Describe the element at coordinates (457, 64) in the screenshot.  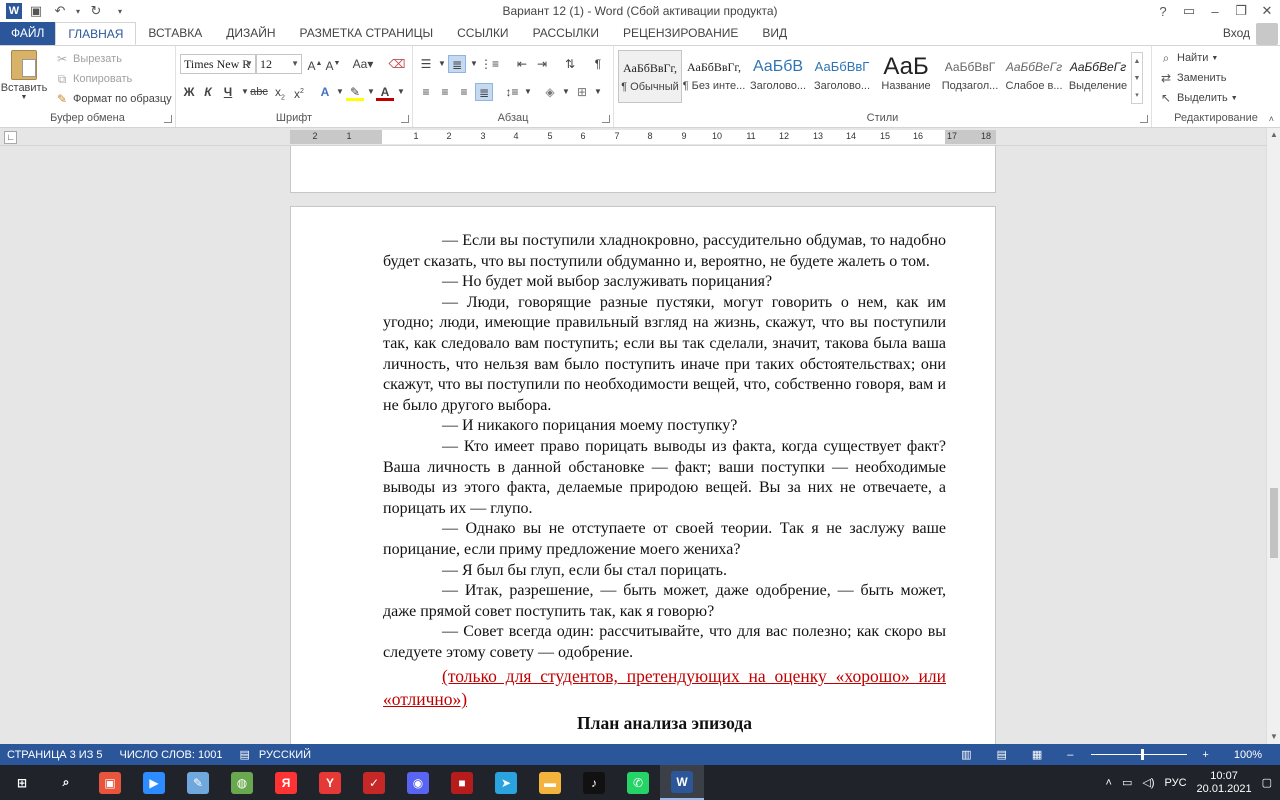
I see `numbering-icon: ≣` at that location.